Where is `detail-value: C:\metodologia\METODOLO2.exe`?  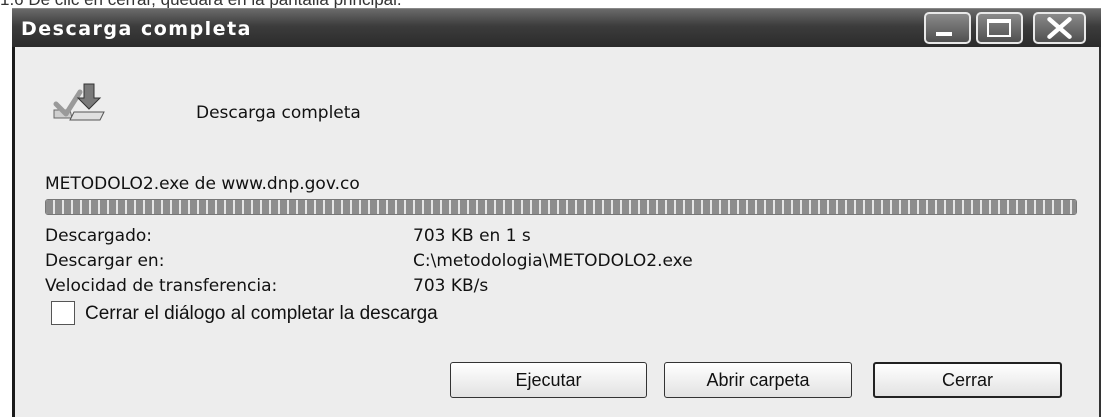 detail-value: C:\metodologia\METODOLO2.exe is located at coordinates (553, 261).